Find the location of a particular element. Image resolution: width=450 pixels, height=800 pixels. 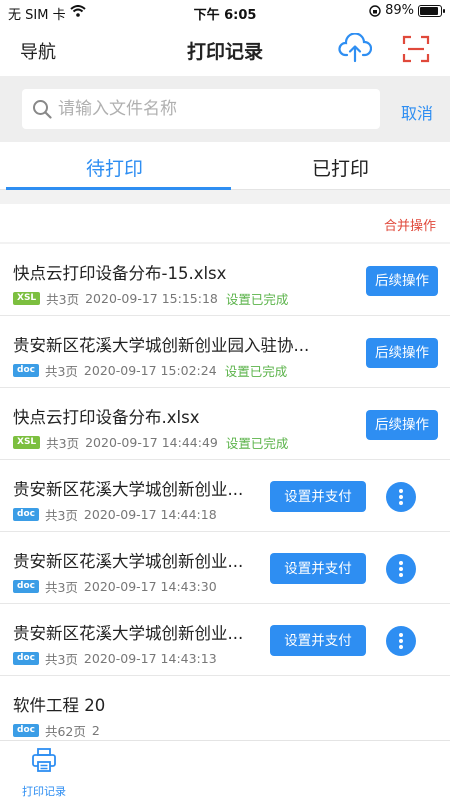

printer-icon is located at coordinates (44, 760).